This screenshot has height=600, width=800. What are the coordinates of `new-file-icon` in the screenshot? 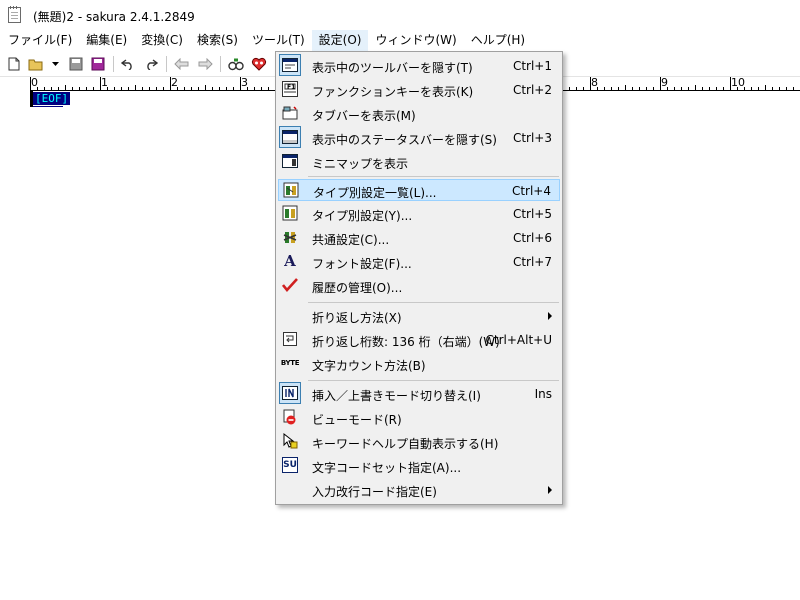 It's located at (14, 64).